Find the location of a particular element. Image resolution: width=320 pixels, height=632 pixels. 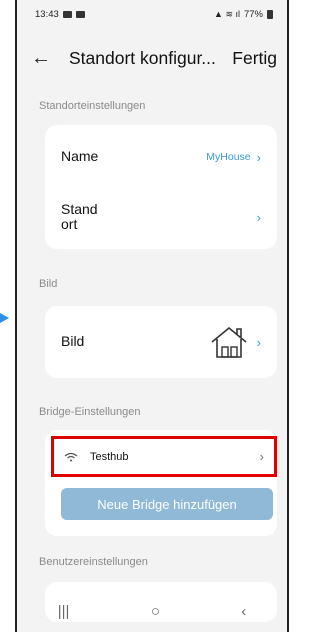

battery-level: 77% is located at coordinates (253, 14).